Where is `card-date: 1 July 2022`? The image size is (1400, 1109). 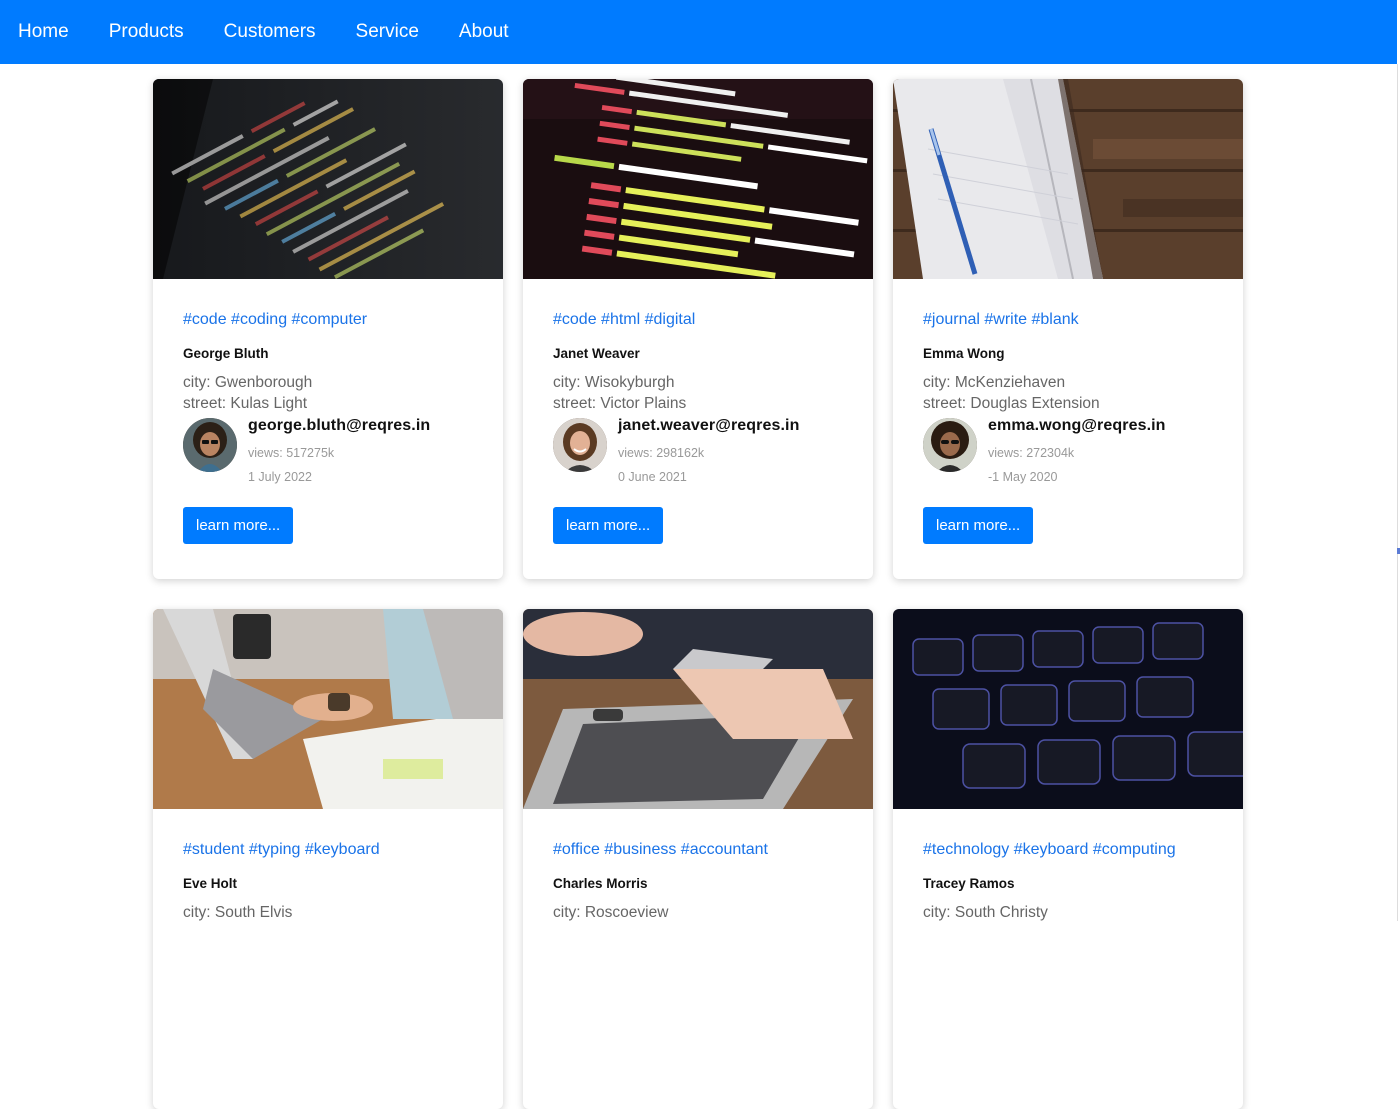
card-date: 1 July 2022 is located at coordinates (280, 477).